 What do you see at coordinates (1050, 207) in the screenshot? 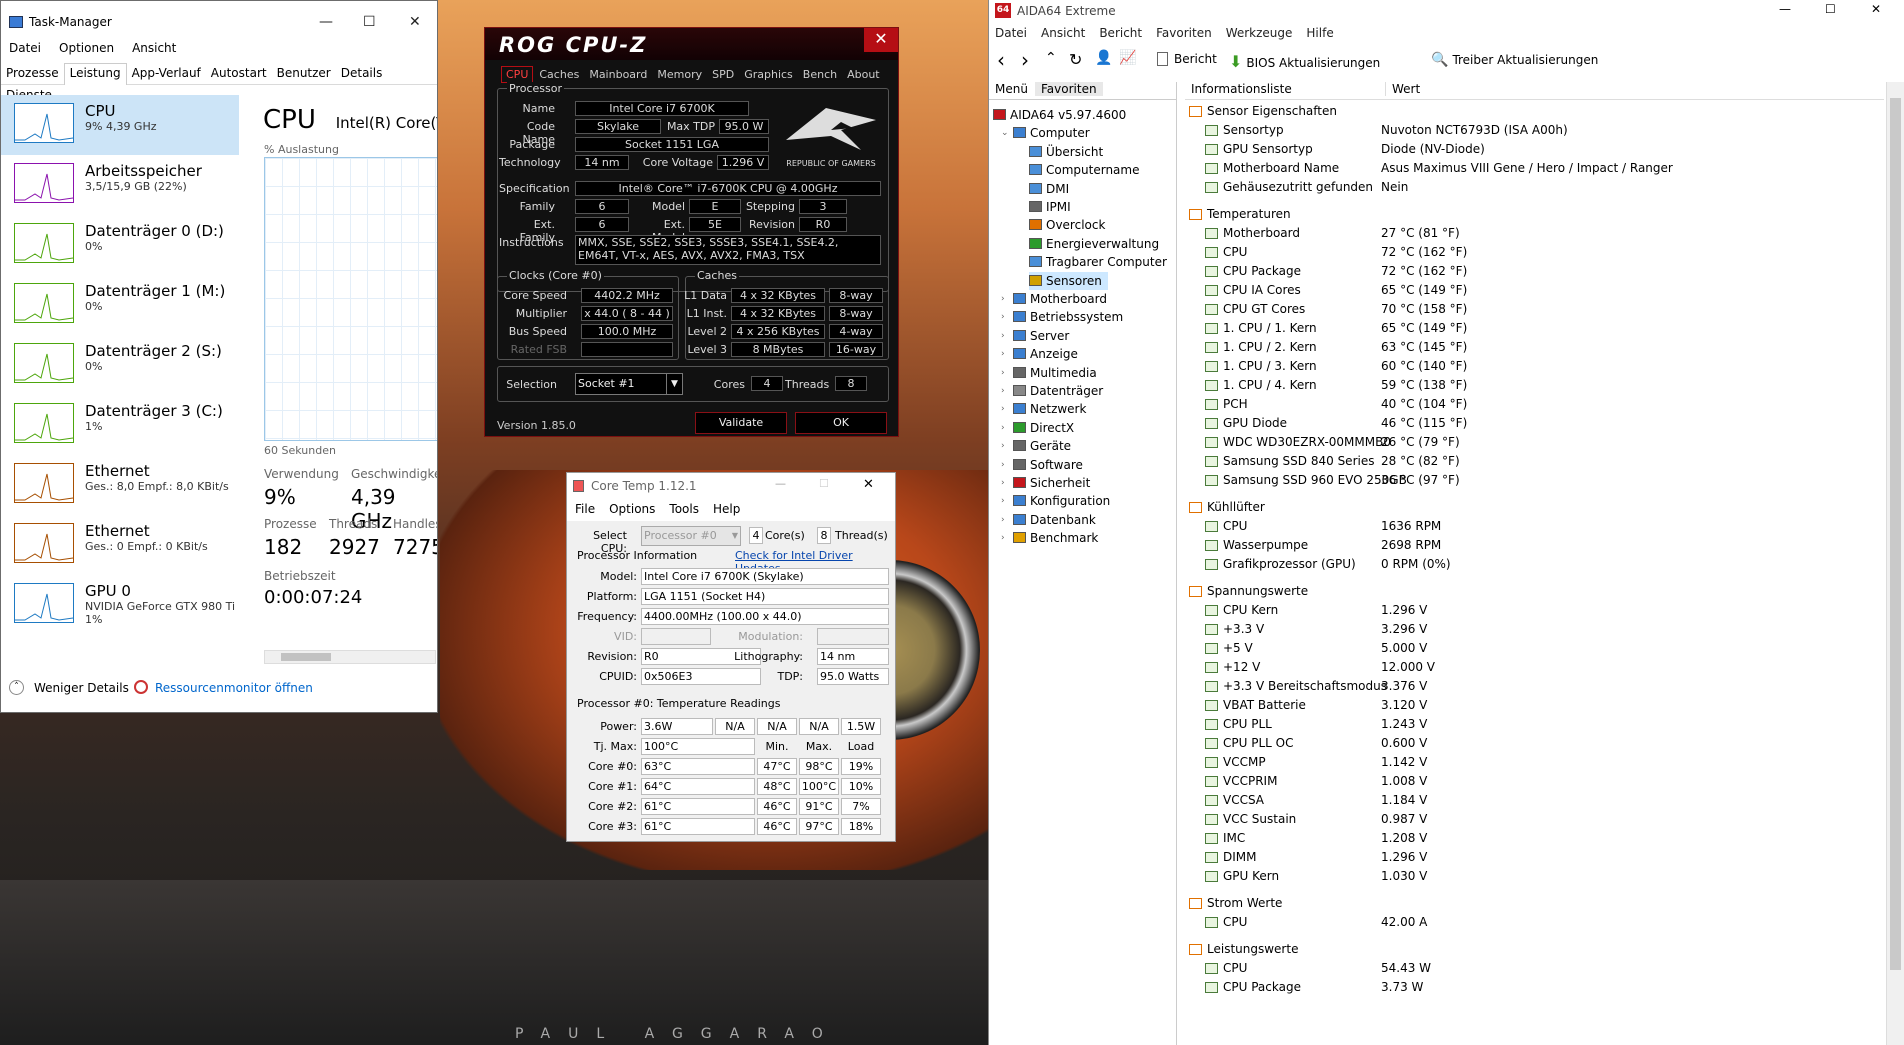
I see `tree-item: IPMI` at bounding box center [1050, 207].